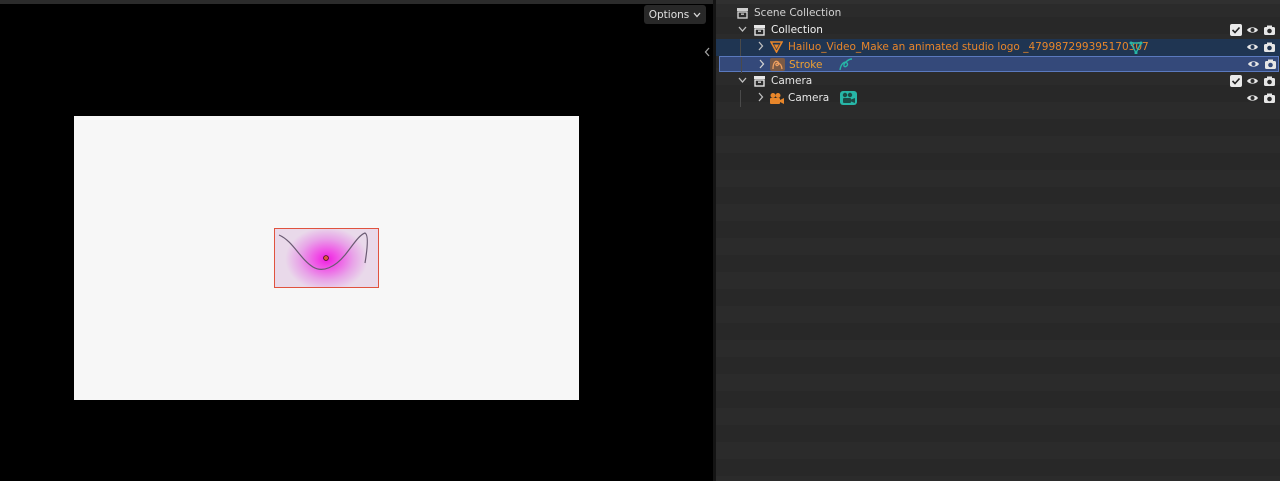 Image resolution: width=1280 pixels, height=481 pixels. Describe the element at coordinates (697, 15) in the screenshot. I see `chevron-down-icon` at that location.